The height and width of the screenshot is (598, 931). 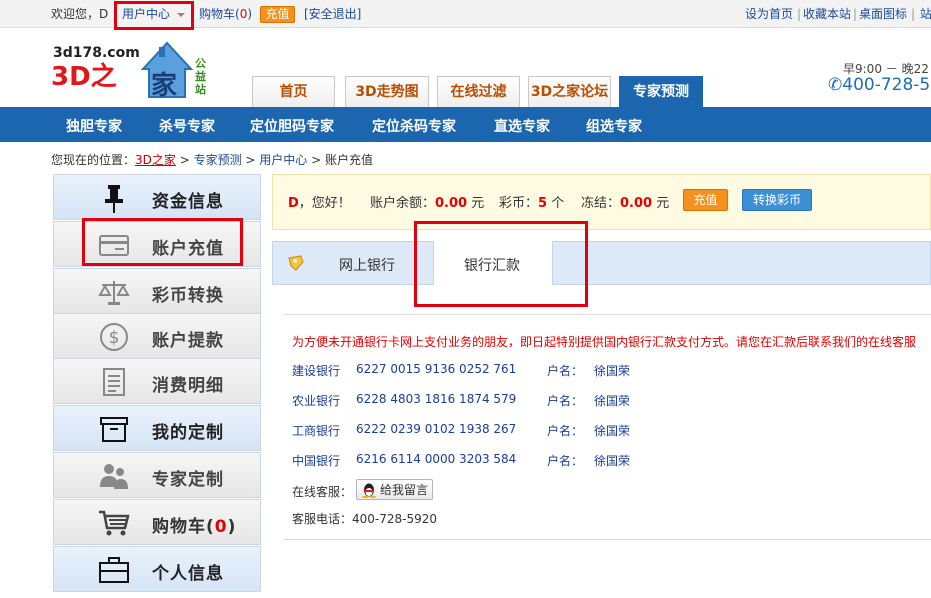 I want to click on recharge-button: 充值, so click(x=705, y=200).